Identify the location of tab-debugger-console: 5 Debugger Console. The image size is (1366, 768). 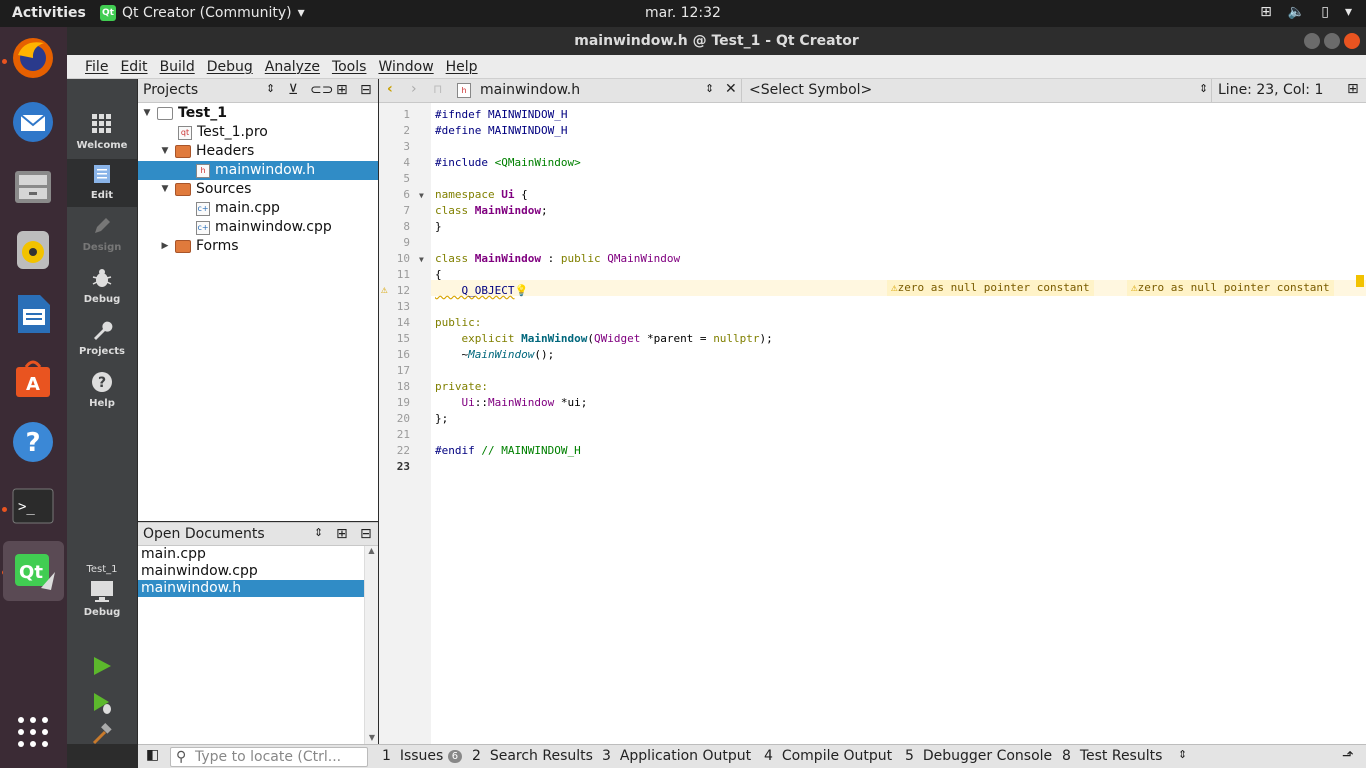
(978, 756).